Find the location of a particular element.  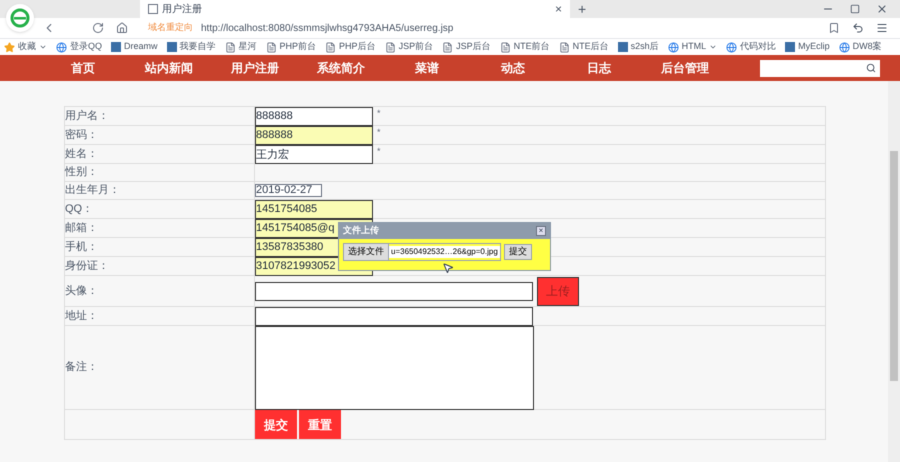

nav-link: 站内新闻 is located at coordinates (169, 68).